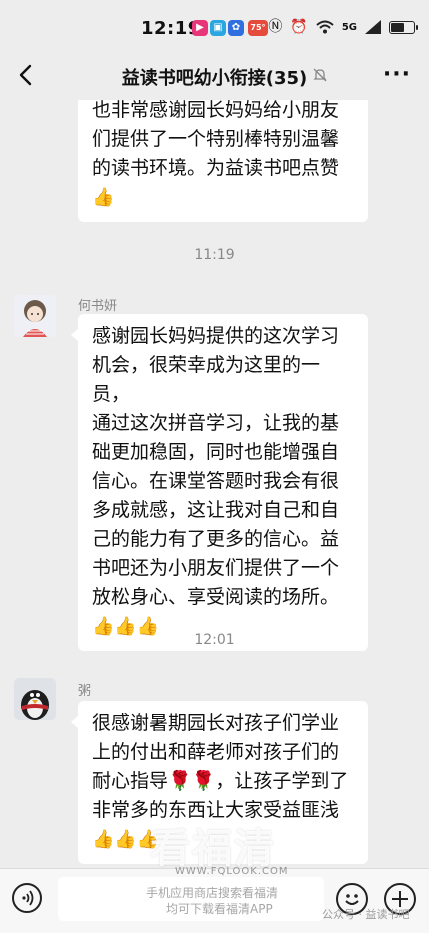 The image size is (429, 933). I want to click on watermark-line: 均可下载看福清APP, so click(219, 909).